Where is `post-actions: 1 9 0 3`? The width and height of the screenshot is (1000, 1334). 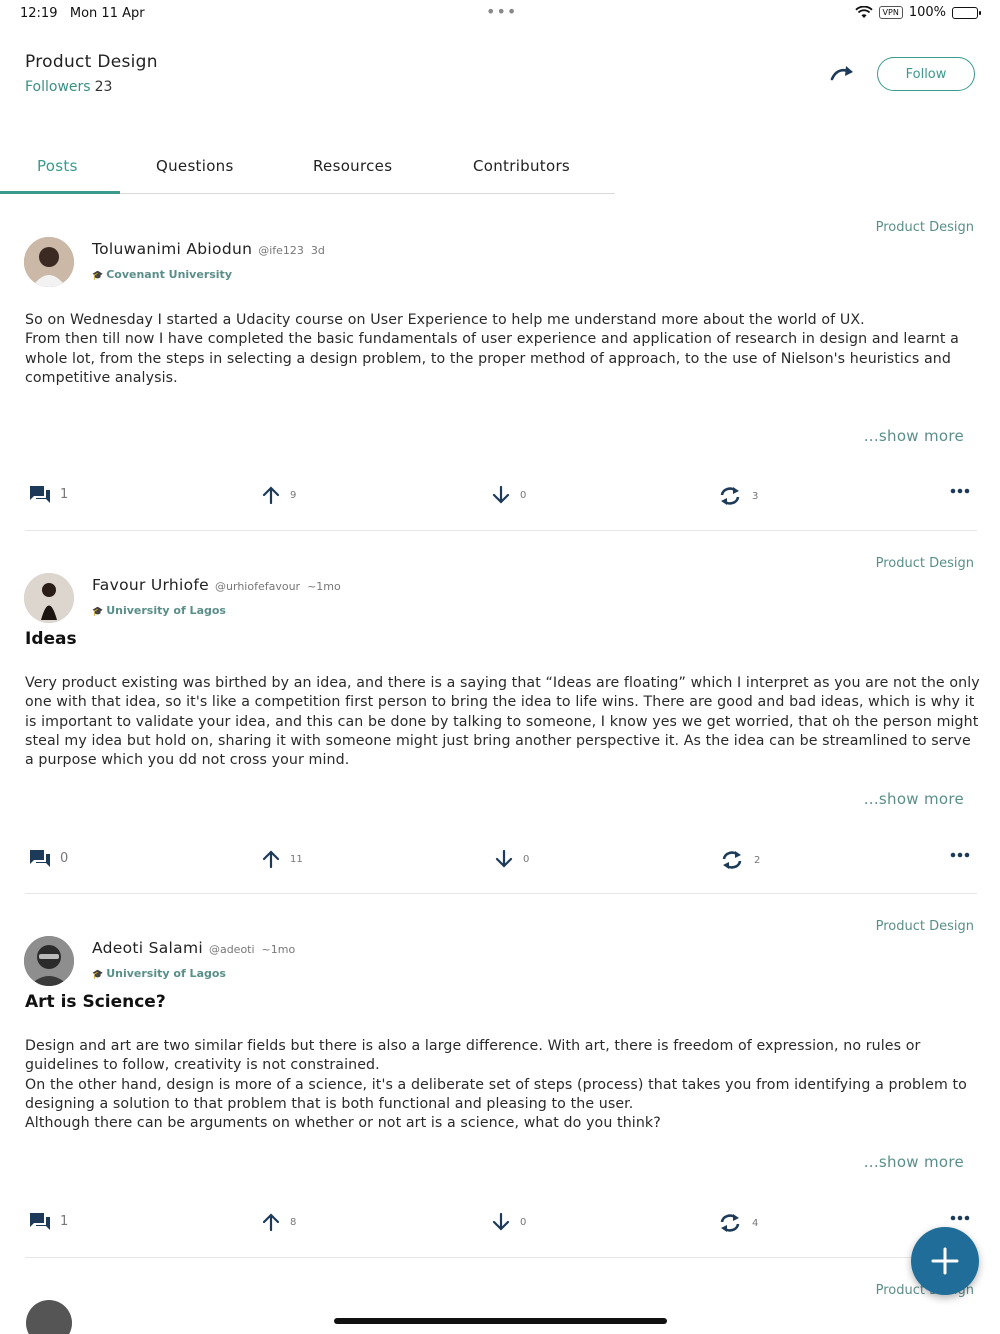
post-actions: 1 9 0 3 is located at coordinates (500, 498).